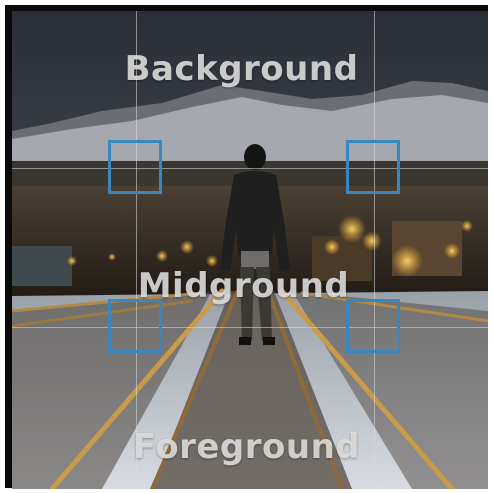 This screenshot has width=493, height=493. I want to click on focus-marker-top-left, so click(135, 167).